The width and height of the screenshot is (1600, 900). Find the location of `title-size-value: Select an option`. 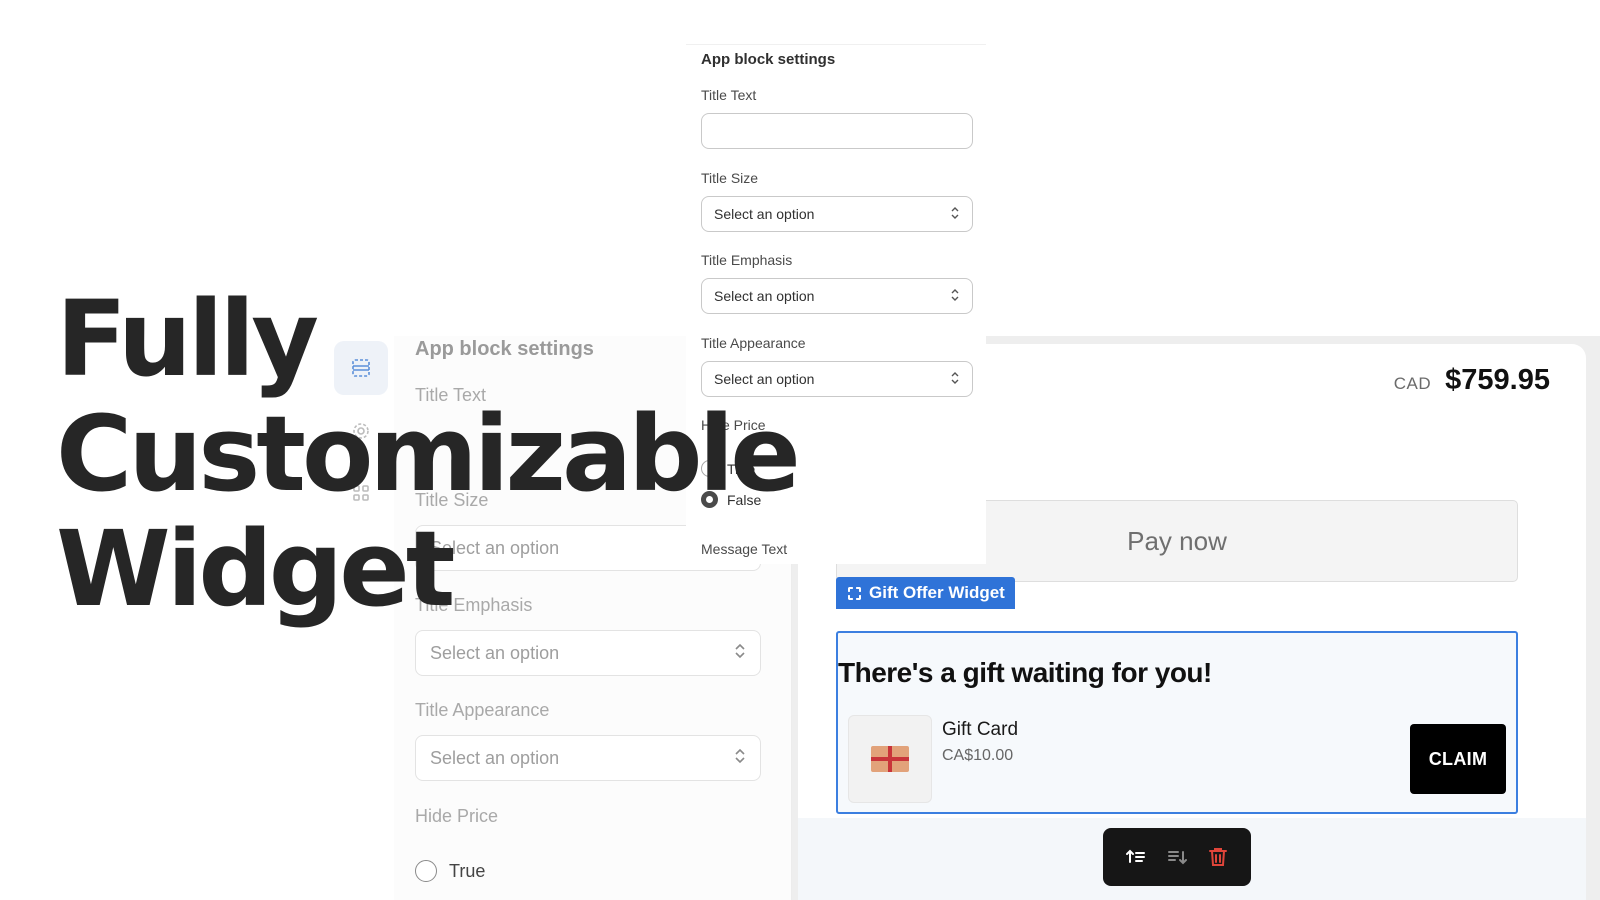

title-size-value: Select an option is located at coordinates (764, 214).